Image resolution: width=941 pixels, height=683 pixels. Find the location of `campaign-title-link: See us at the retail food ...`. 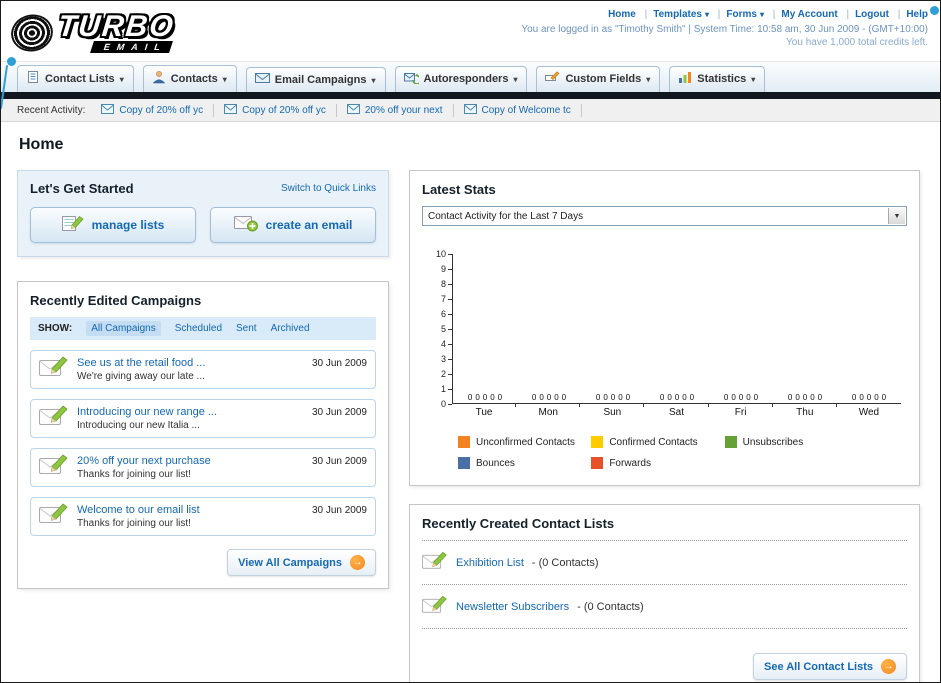

campaign-title-link: See us at the retail food ... is located at coordinates (141, 363).